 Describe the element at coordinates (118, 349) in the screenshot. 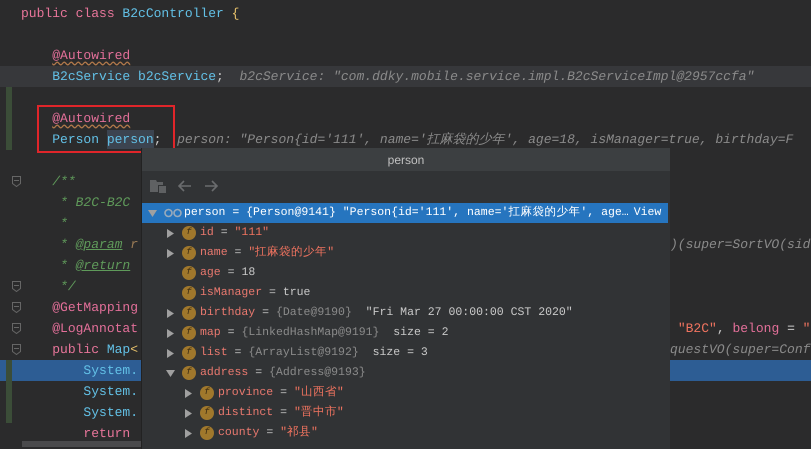

I see `code-token: Map` at that location.